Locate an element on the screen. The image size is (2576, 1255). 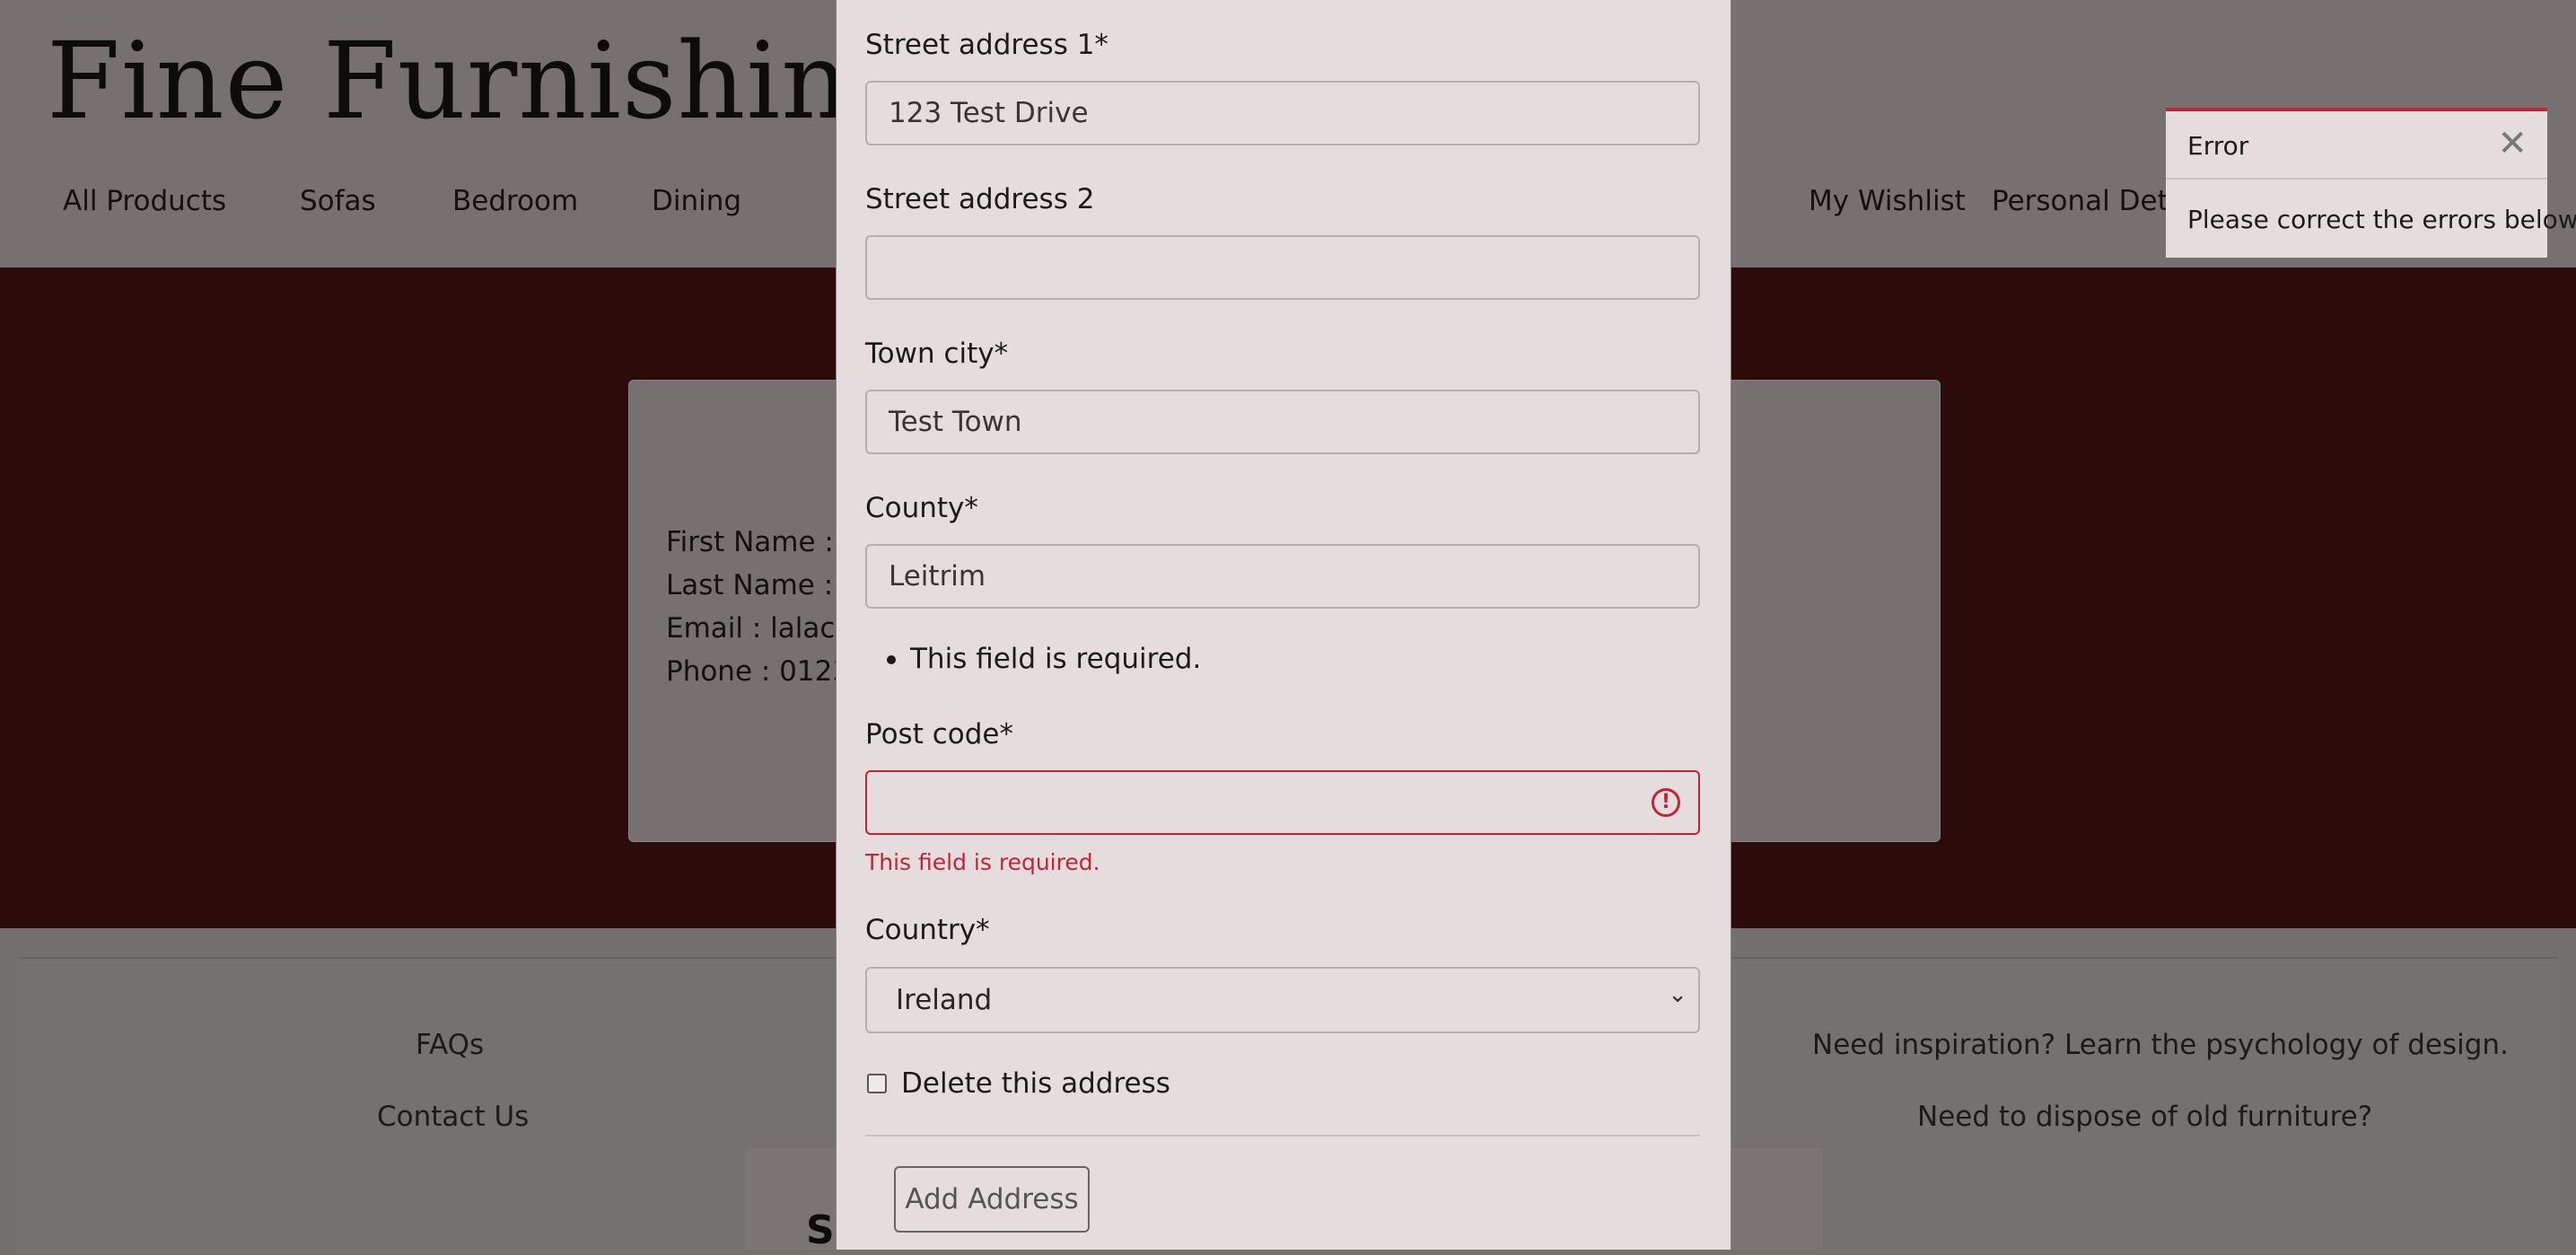
county-label: County* is located at coordinates (921, 508).